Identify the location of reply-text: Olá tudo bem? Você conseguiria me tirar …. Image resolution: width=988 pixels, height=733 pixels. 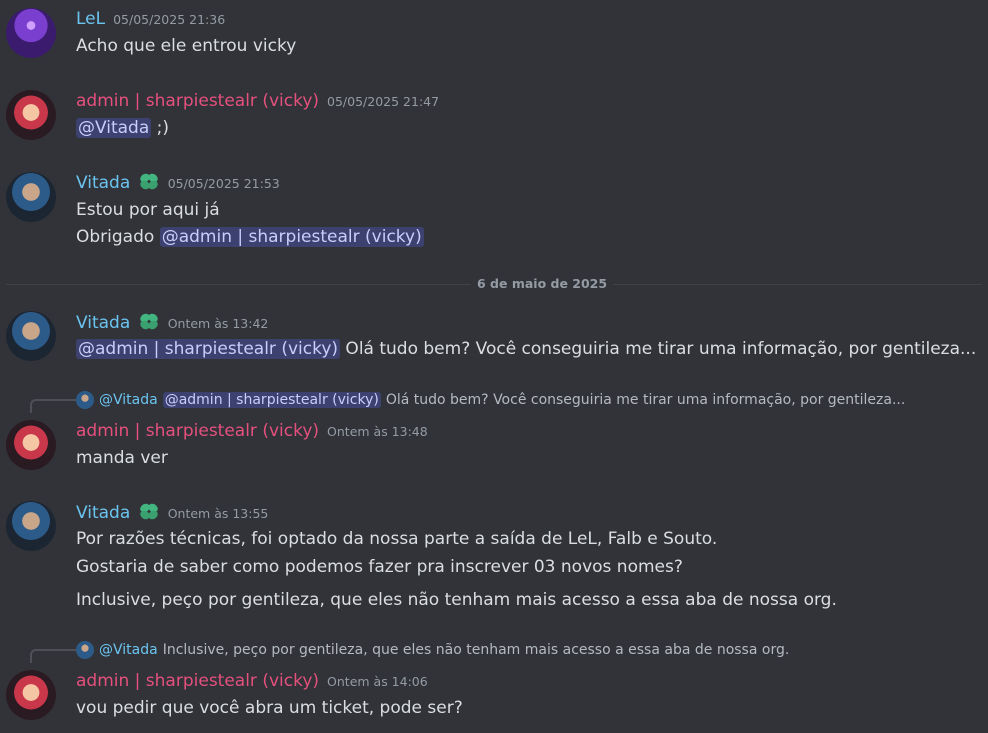
(645, 400).